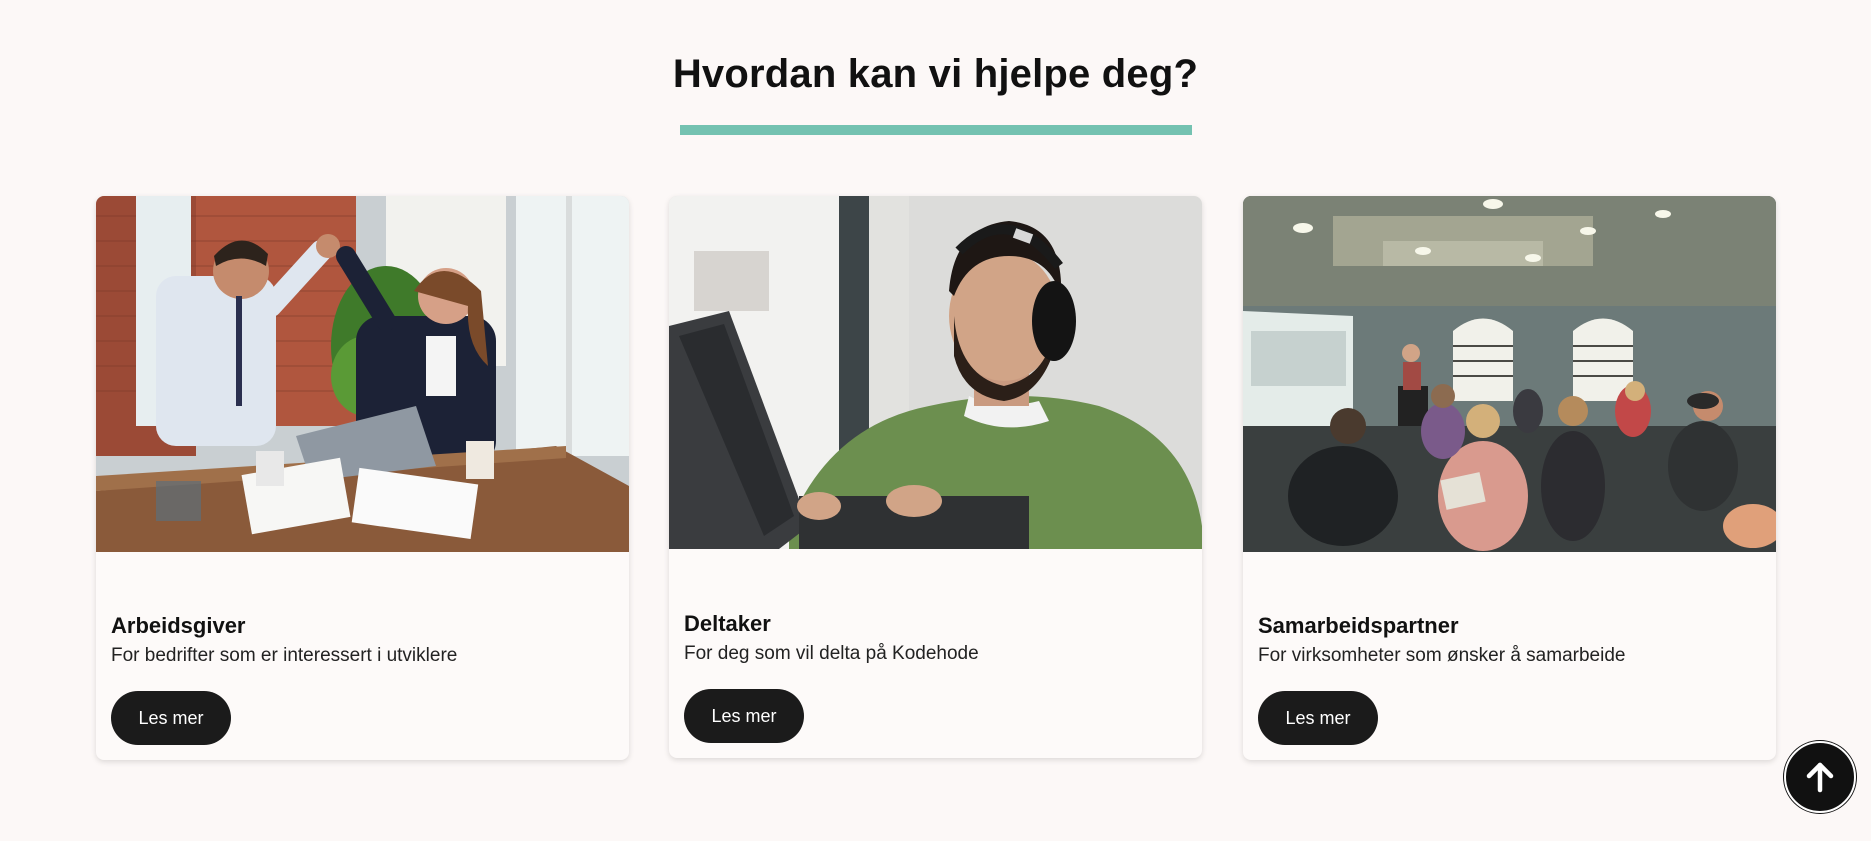 The width and height of the screenshot is (1871, 841). Describe the element at coordinates (935, 372) in the screenshot. I see `man-with-headphones-at-laptop-photo` at that location.